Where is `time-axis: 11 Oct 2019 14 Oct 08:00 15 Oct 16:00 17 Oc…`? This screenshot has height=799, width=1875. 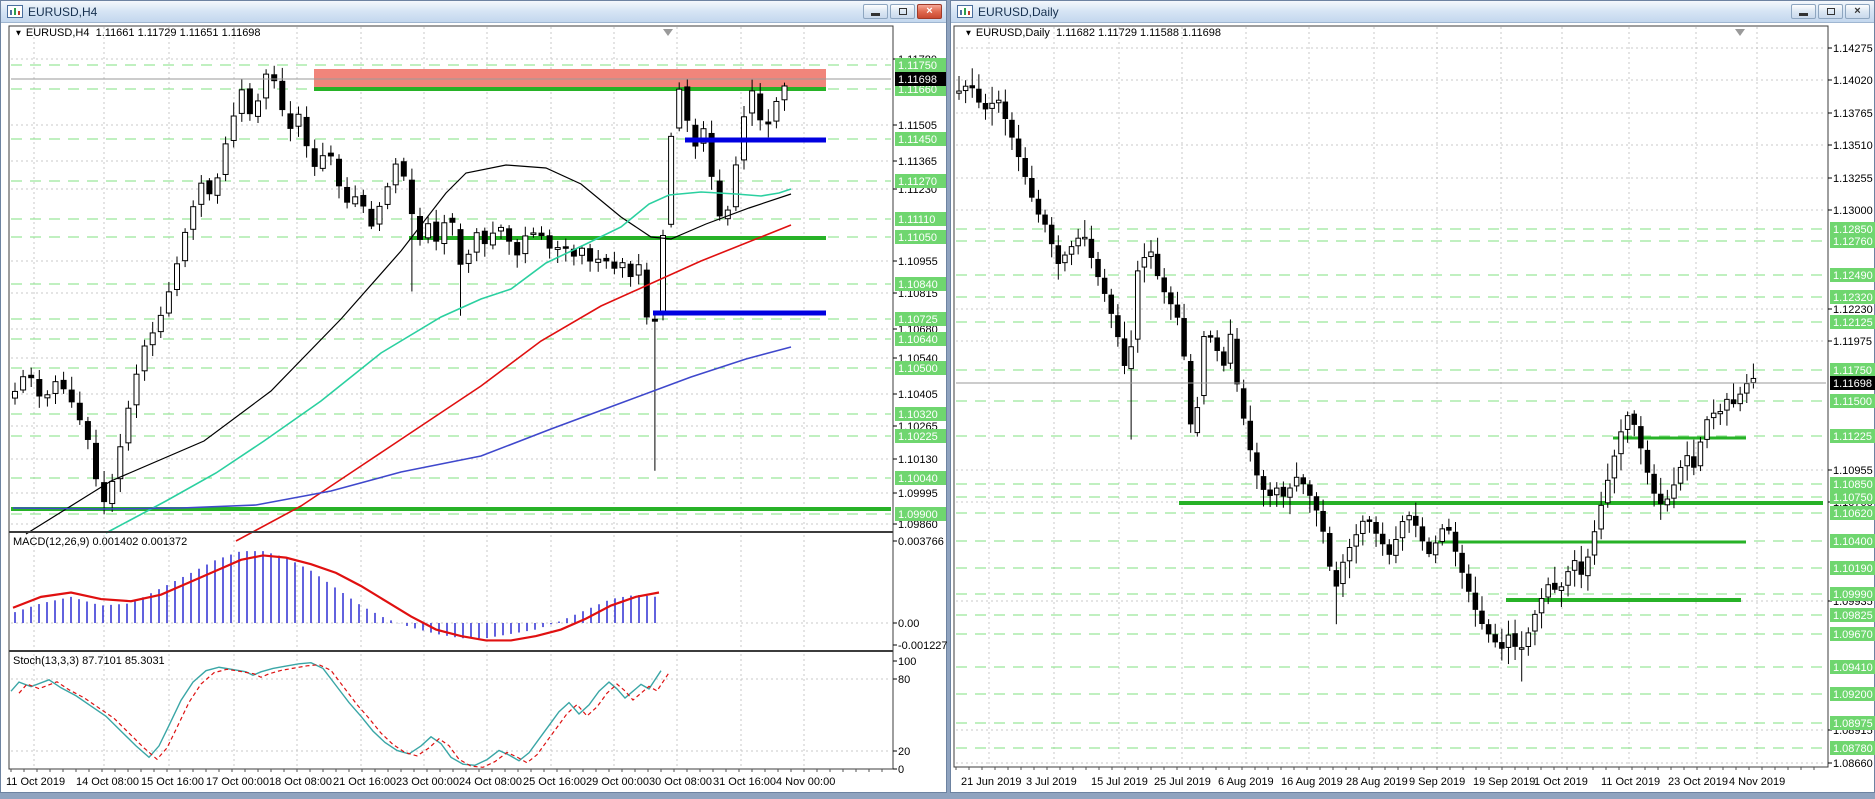 time-axis: 11 Oct 2019 14 Oct 08:00 15 Oct 16:00 17 Oc… is located at coordinates (444, 778).